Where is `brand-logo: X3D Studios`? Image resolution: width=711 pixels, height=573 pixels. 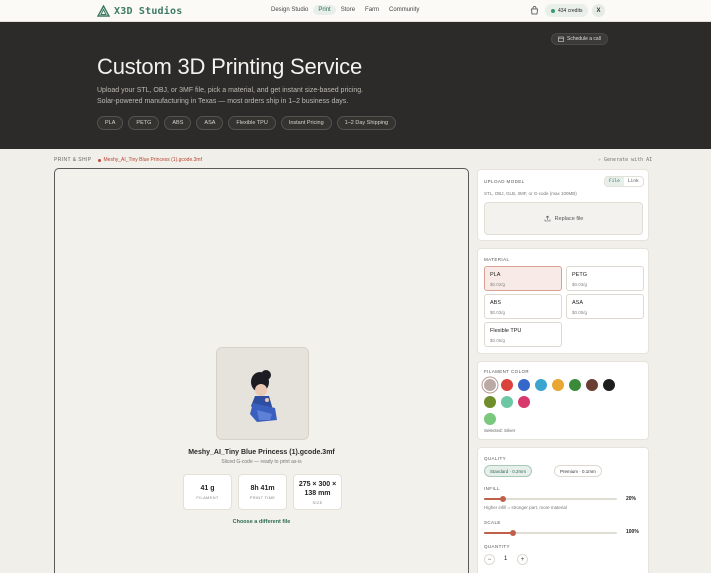 brand-logo: X3D Studios is located at coordinates (139, 11).